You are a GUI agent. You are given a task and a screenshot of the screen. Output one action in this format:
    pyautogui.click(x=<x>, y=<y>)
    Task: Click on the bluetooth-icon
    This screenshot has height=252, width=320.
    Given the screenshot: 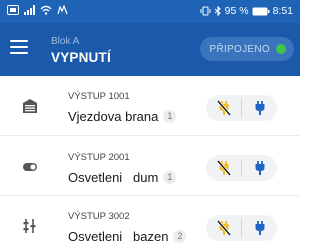 What is the action you would take?
    pyautogui.click(x=218, y=11)
    